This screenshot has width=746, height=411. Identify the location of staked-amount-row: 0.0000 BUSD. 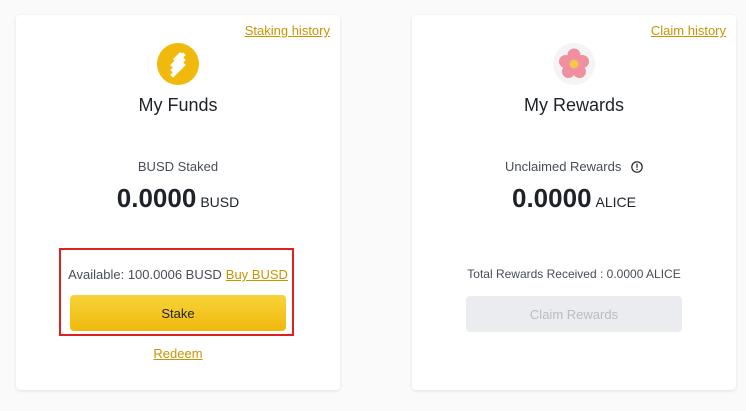
(178, 198).